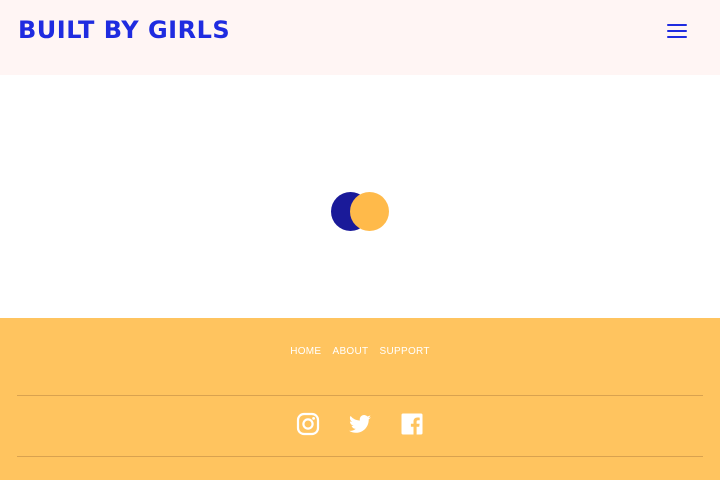 The height and width of the screenshot is (480, 720). What do you see at coordinates (124, 30) in the screenshot?
I see `site-logo: BUILT BY GIRLS` at bounding box center [124, 30].